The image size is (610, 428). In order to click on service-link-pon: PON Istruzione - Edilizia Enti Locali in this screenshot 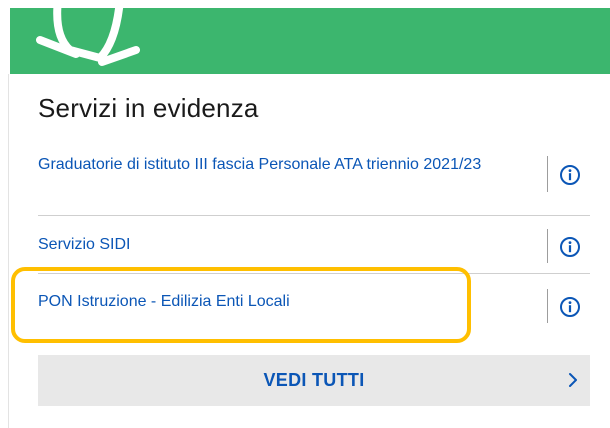, I will do `click(273, 302)`.